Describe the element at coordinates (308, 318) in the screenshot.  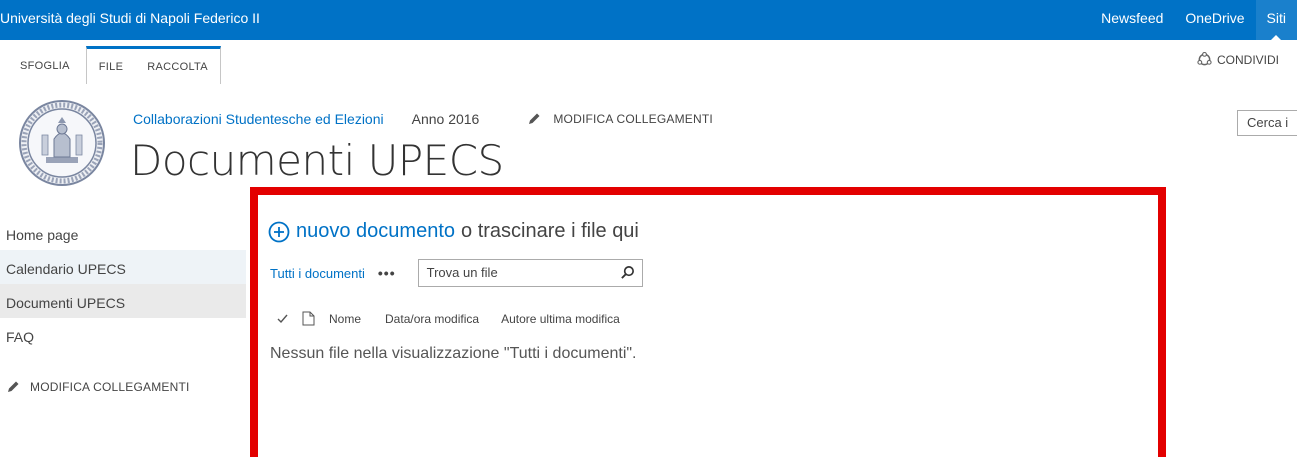
I see `document-type-icon` at that location.